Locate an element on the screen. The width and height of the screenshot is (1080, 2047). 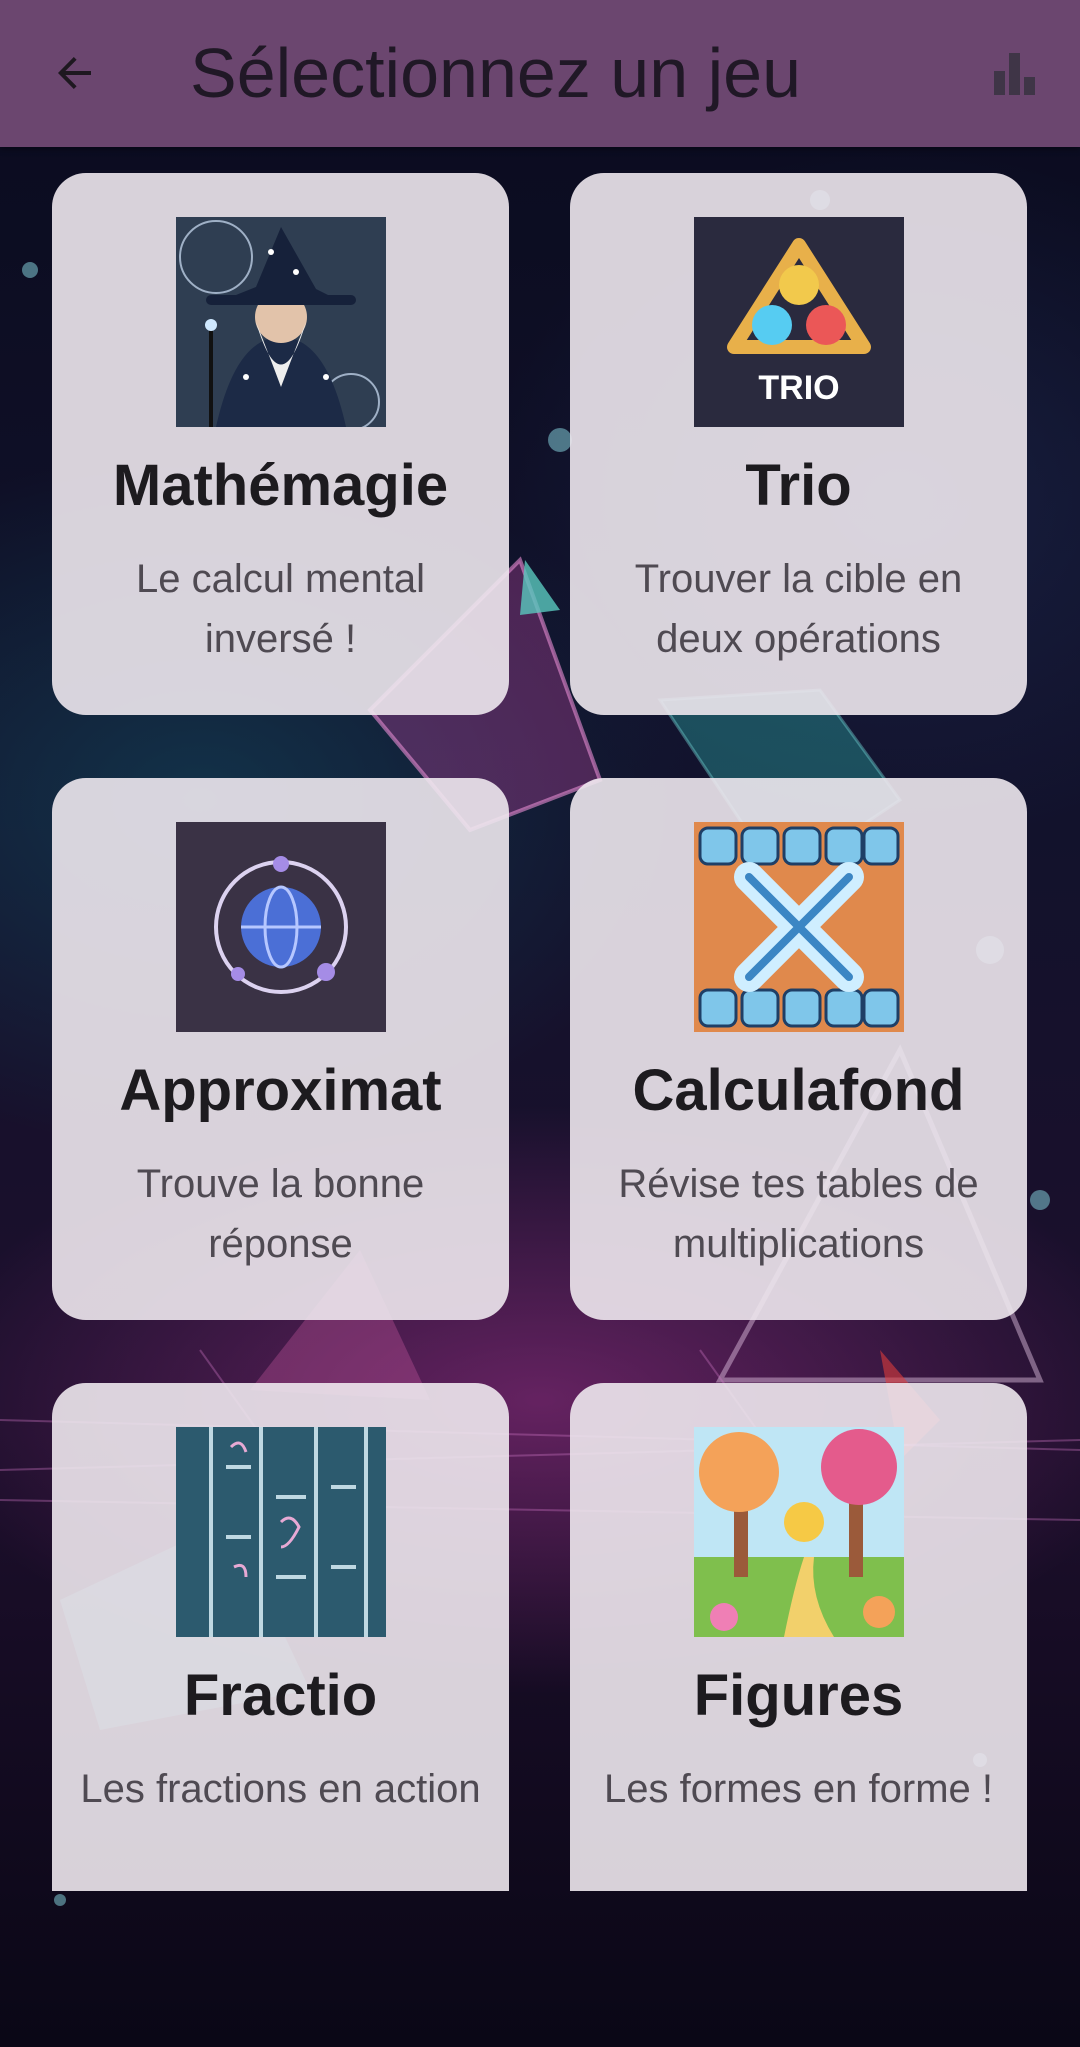
game-card-fractio: Fractio Les fractions en action is located at coordinates (280, 1637).